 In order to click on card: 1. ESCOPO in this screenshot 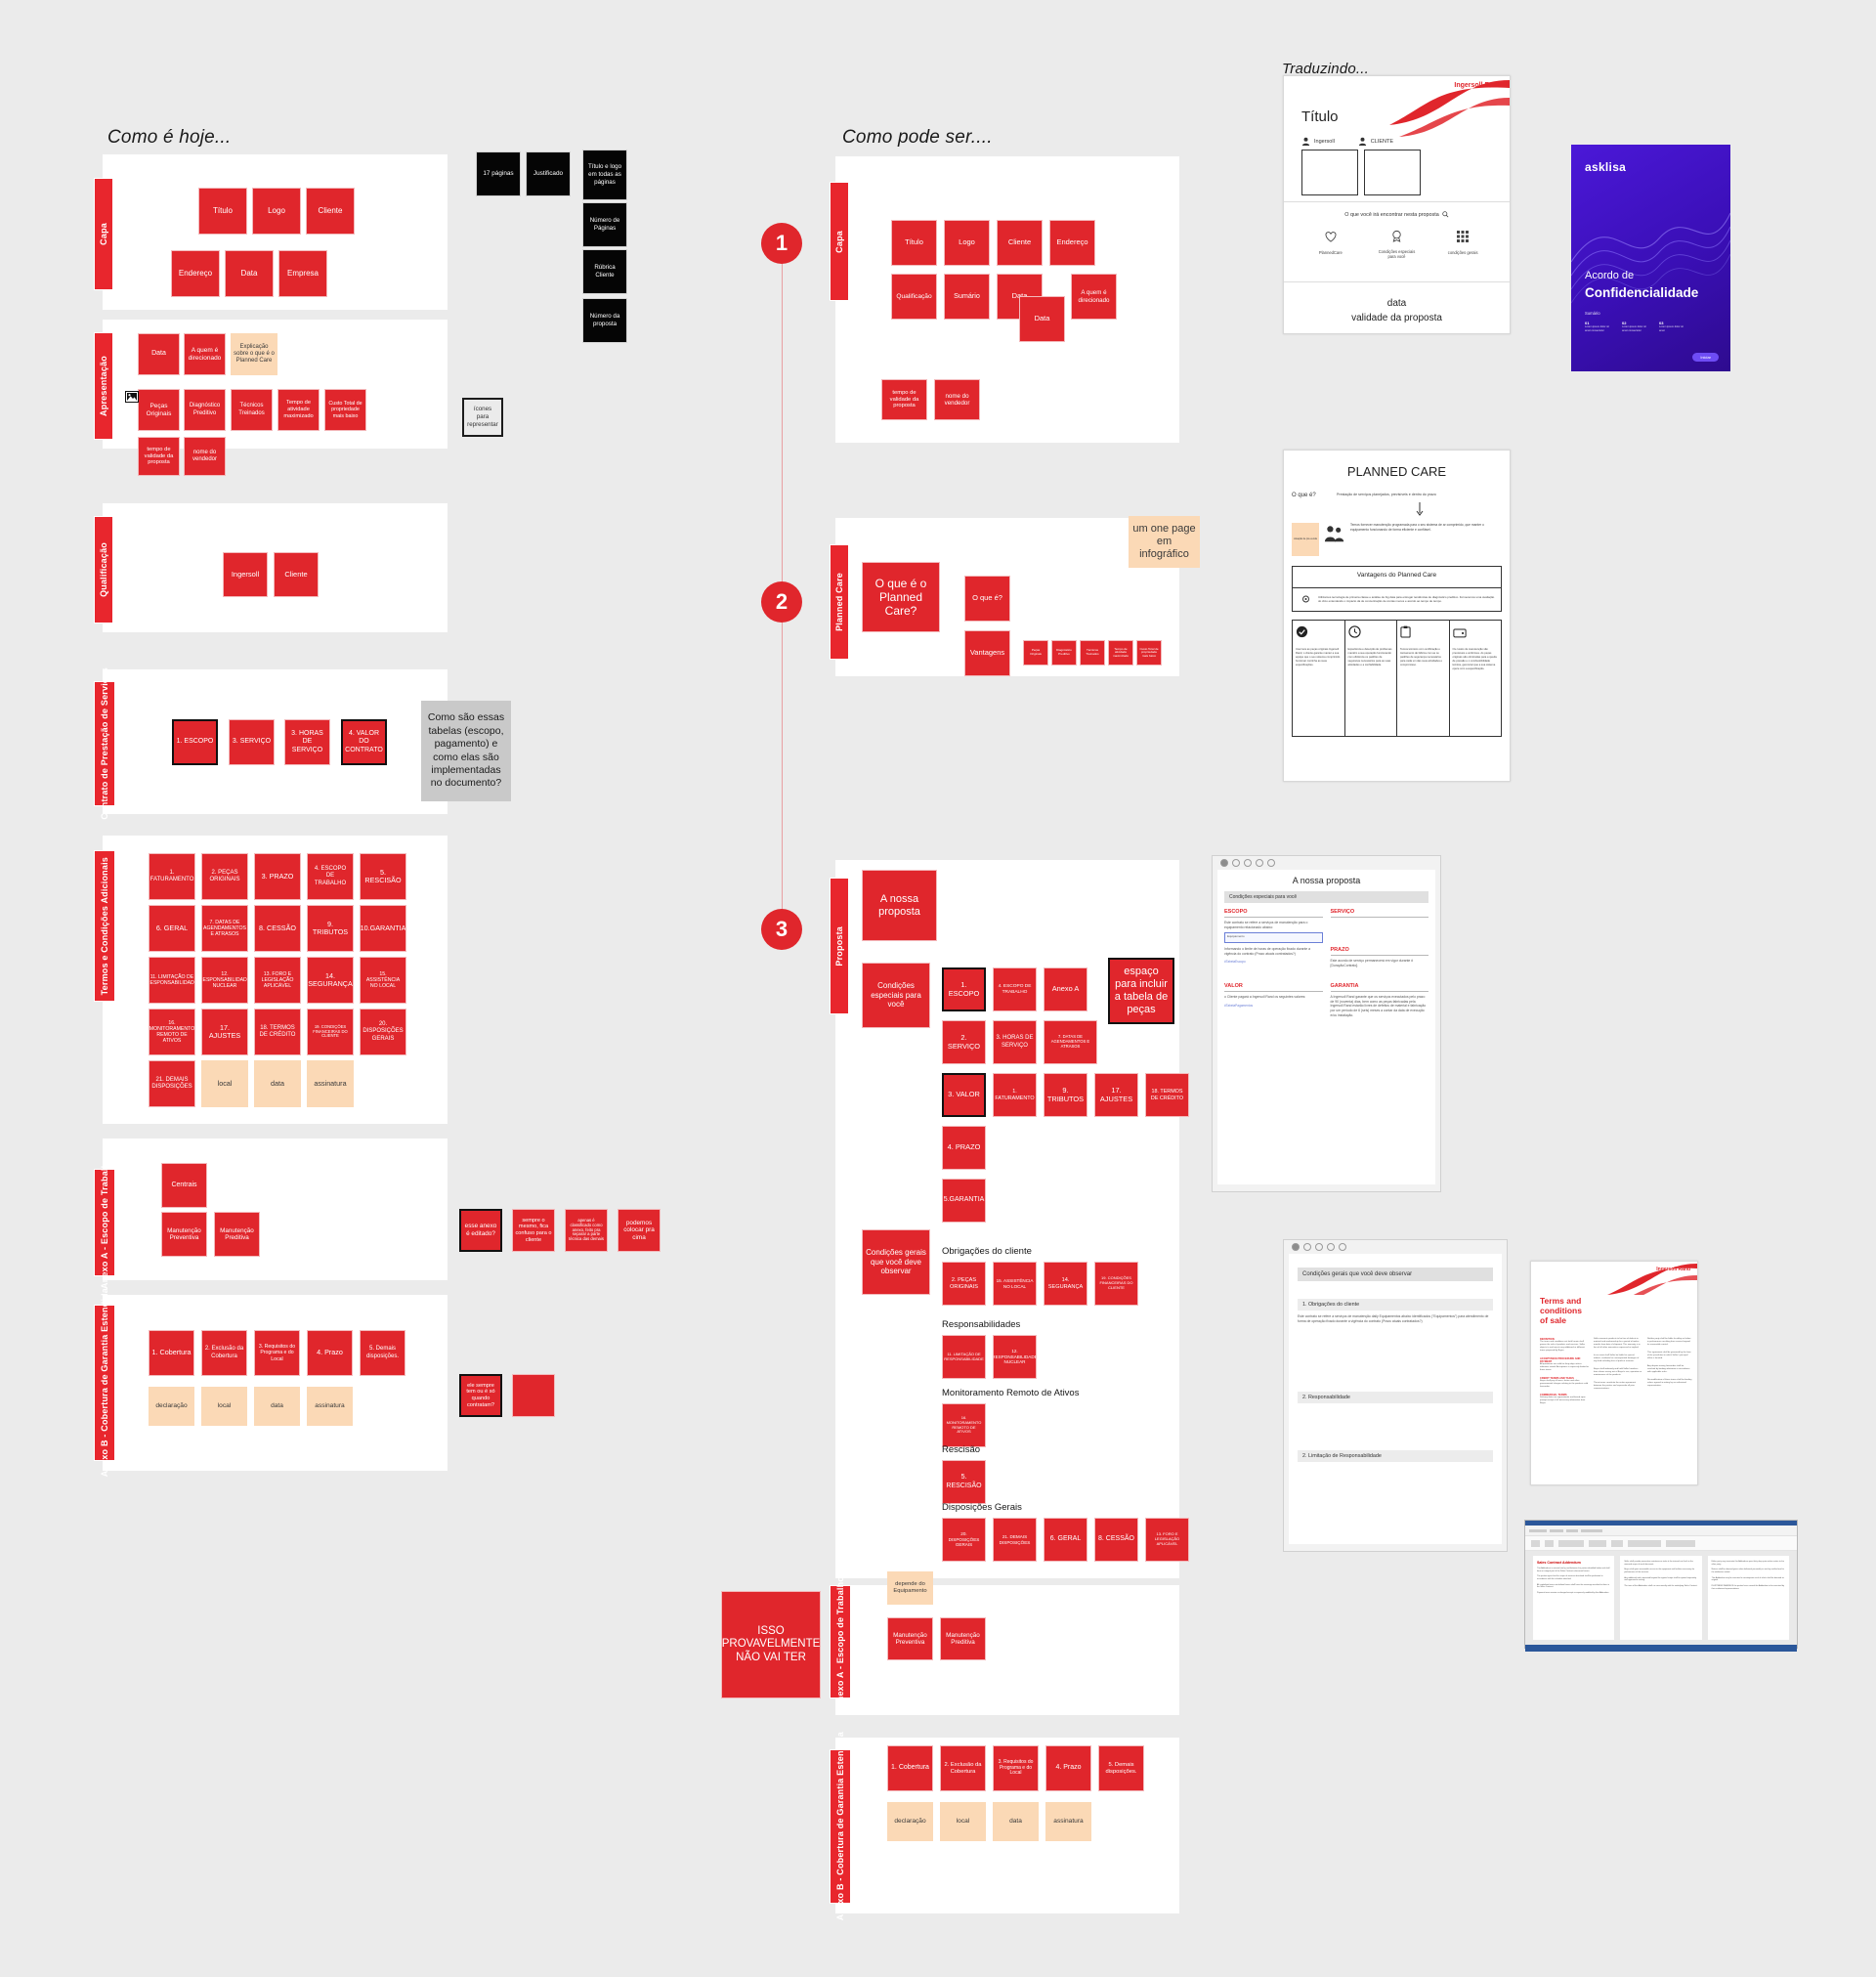, I will do `click(195, 742)`.